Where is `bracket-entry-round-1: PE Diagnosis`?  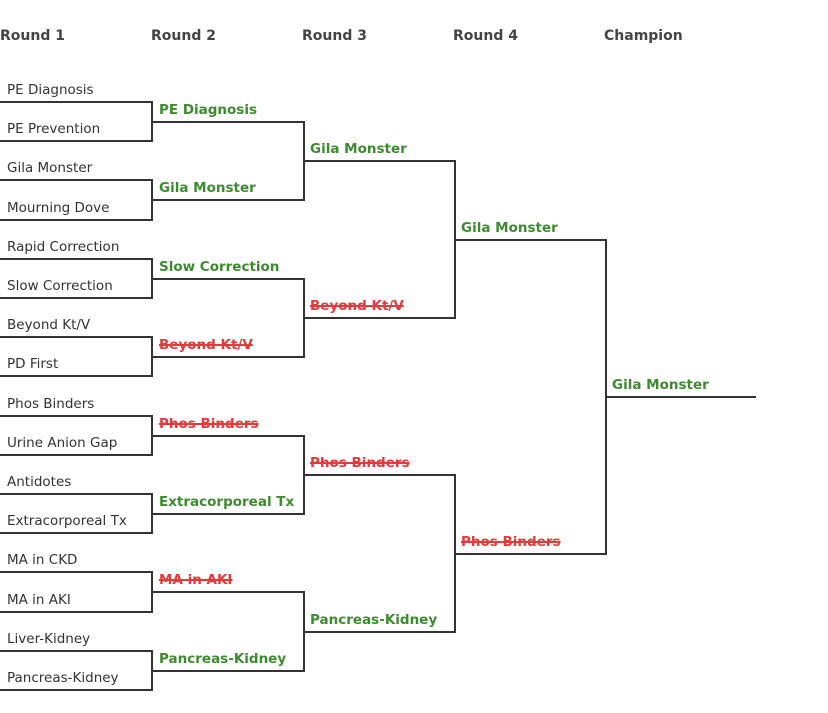
bracket-entry-round-1: PE Diagnosis is located at coordinates (50, 90).